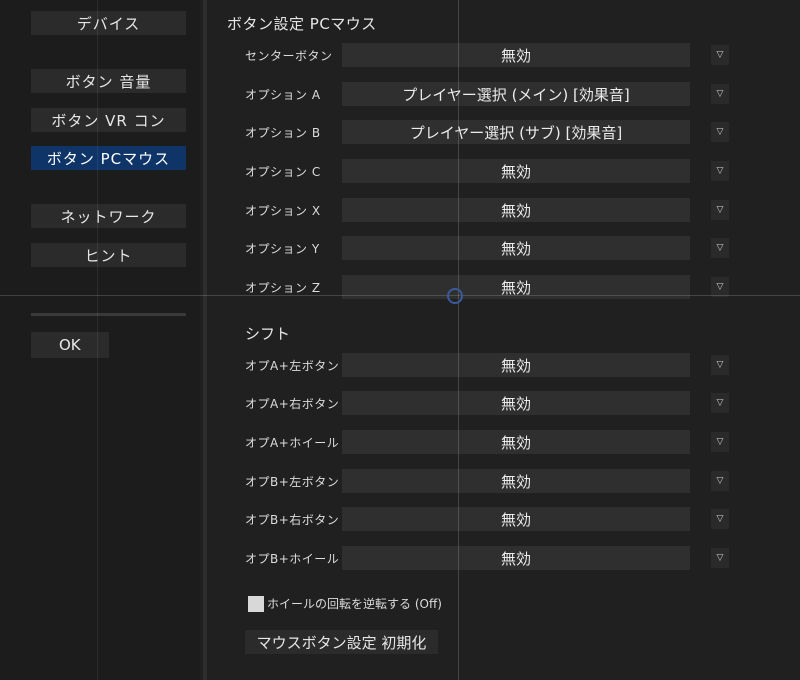 This screenshot has height=680, width=800. I want to click on select-option-c: 無効, so click(516, 171).